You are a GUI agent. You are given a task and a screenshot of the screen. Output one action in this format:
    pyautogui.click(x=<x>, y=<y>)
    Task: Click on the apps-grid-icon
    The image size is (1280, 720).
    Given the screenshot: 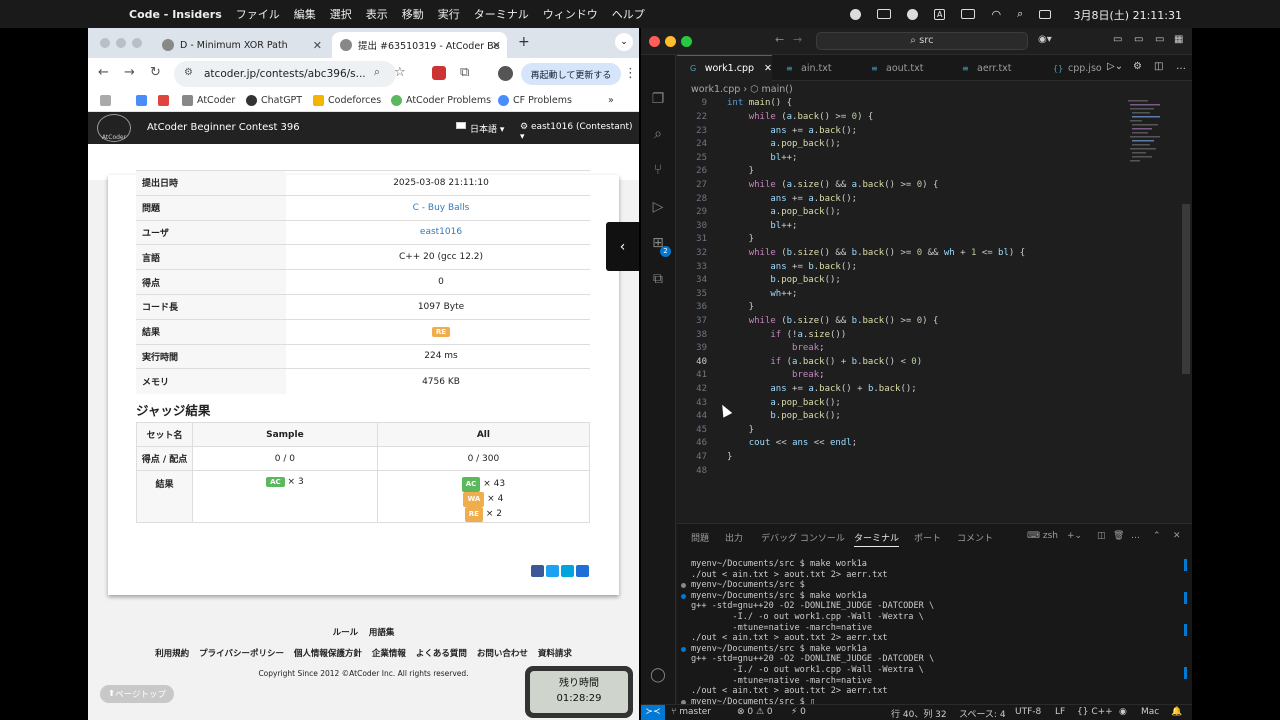 What is the action you would take?
    pyautogui.click(x=107, y=100)
    